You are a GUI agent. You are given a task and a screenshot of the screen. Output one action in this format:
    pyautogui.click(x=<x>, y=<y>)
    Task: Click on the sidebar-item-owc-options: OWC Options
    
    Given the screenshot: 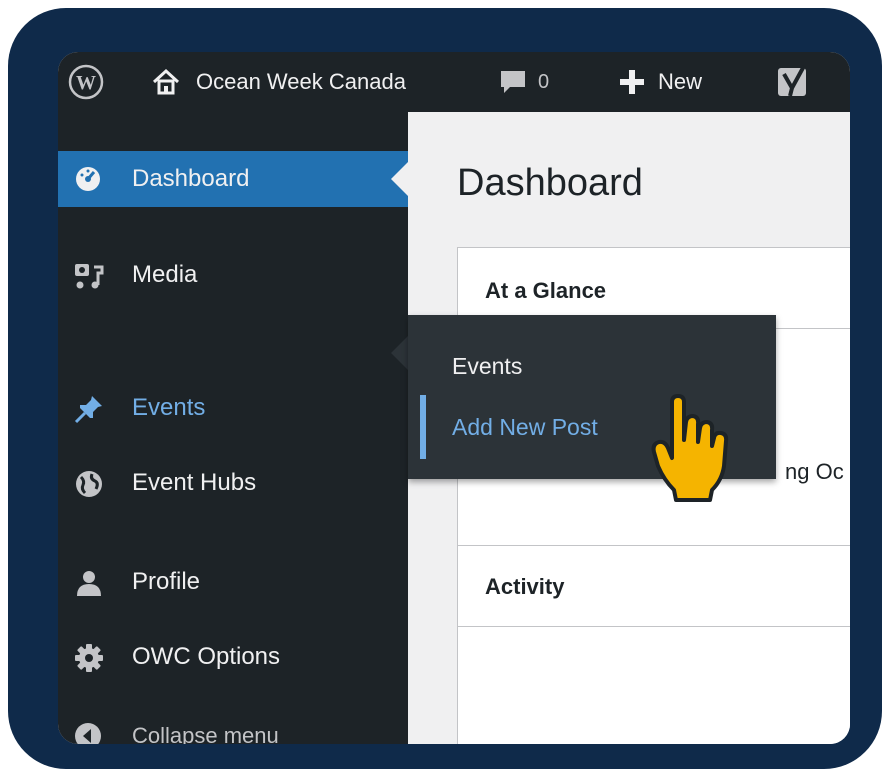 What is the action you would take?
    pyautogui.click(x=233, y=657)
    